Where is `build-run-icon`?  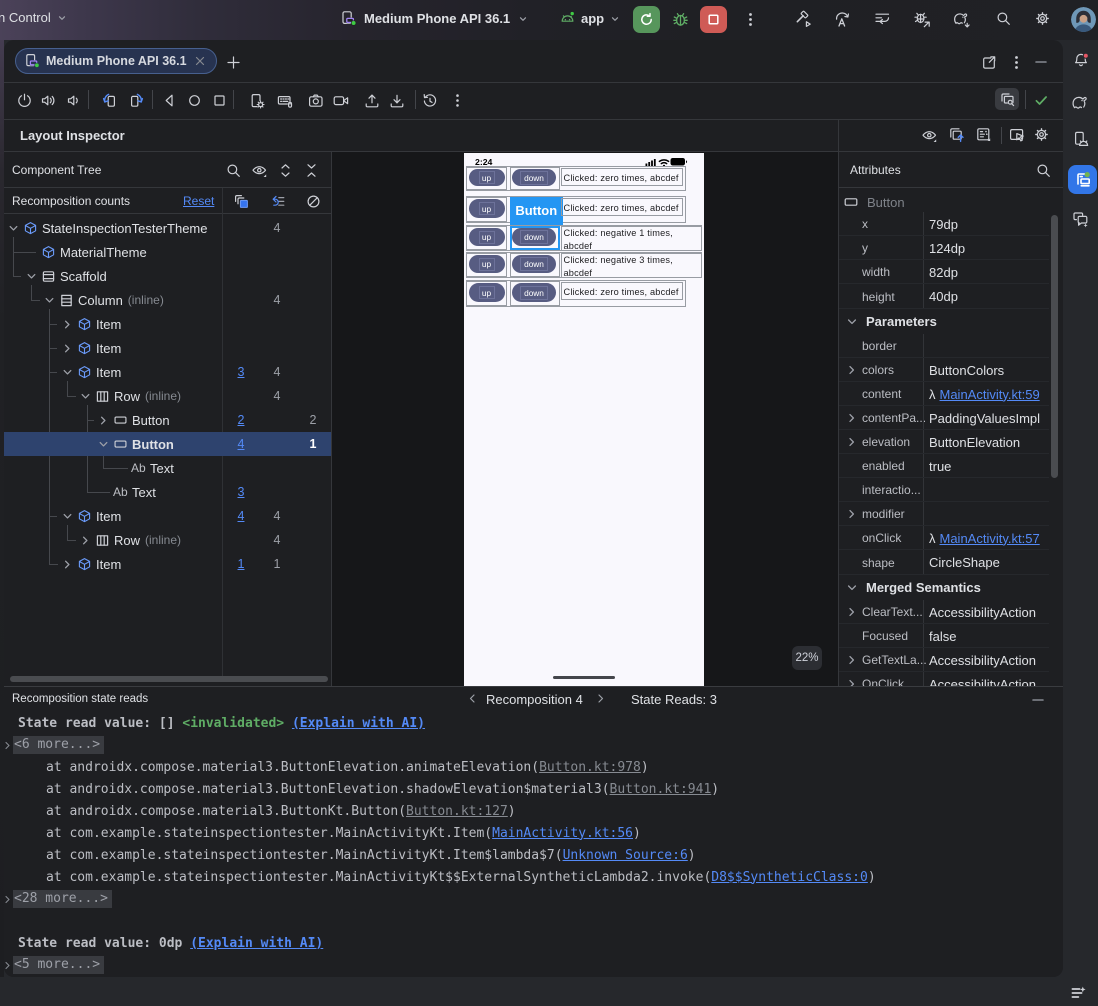 build-run-icon is located at coordinates (804, 19).